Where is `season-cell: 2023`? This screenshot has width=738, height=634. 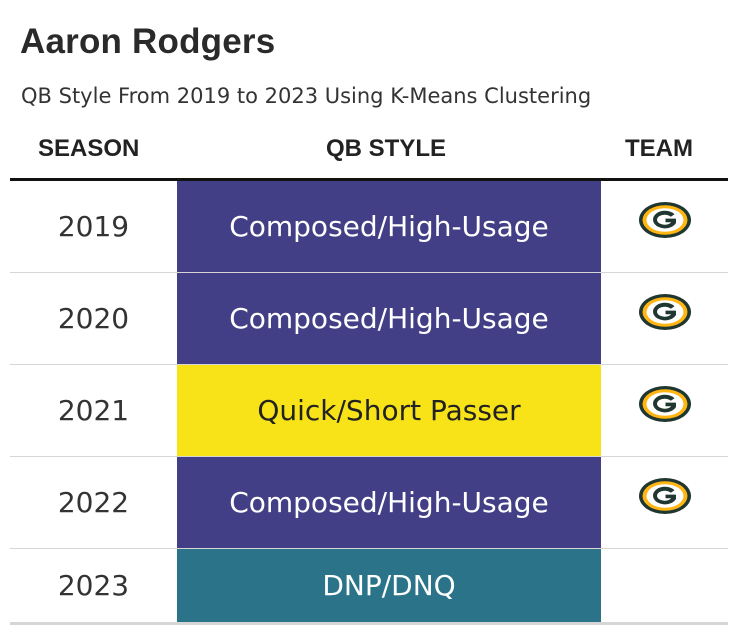 season-cell: 2023 is located at coordinates (93, 585).